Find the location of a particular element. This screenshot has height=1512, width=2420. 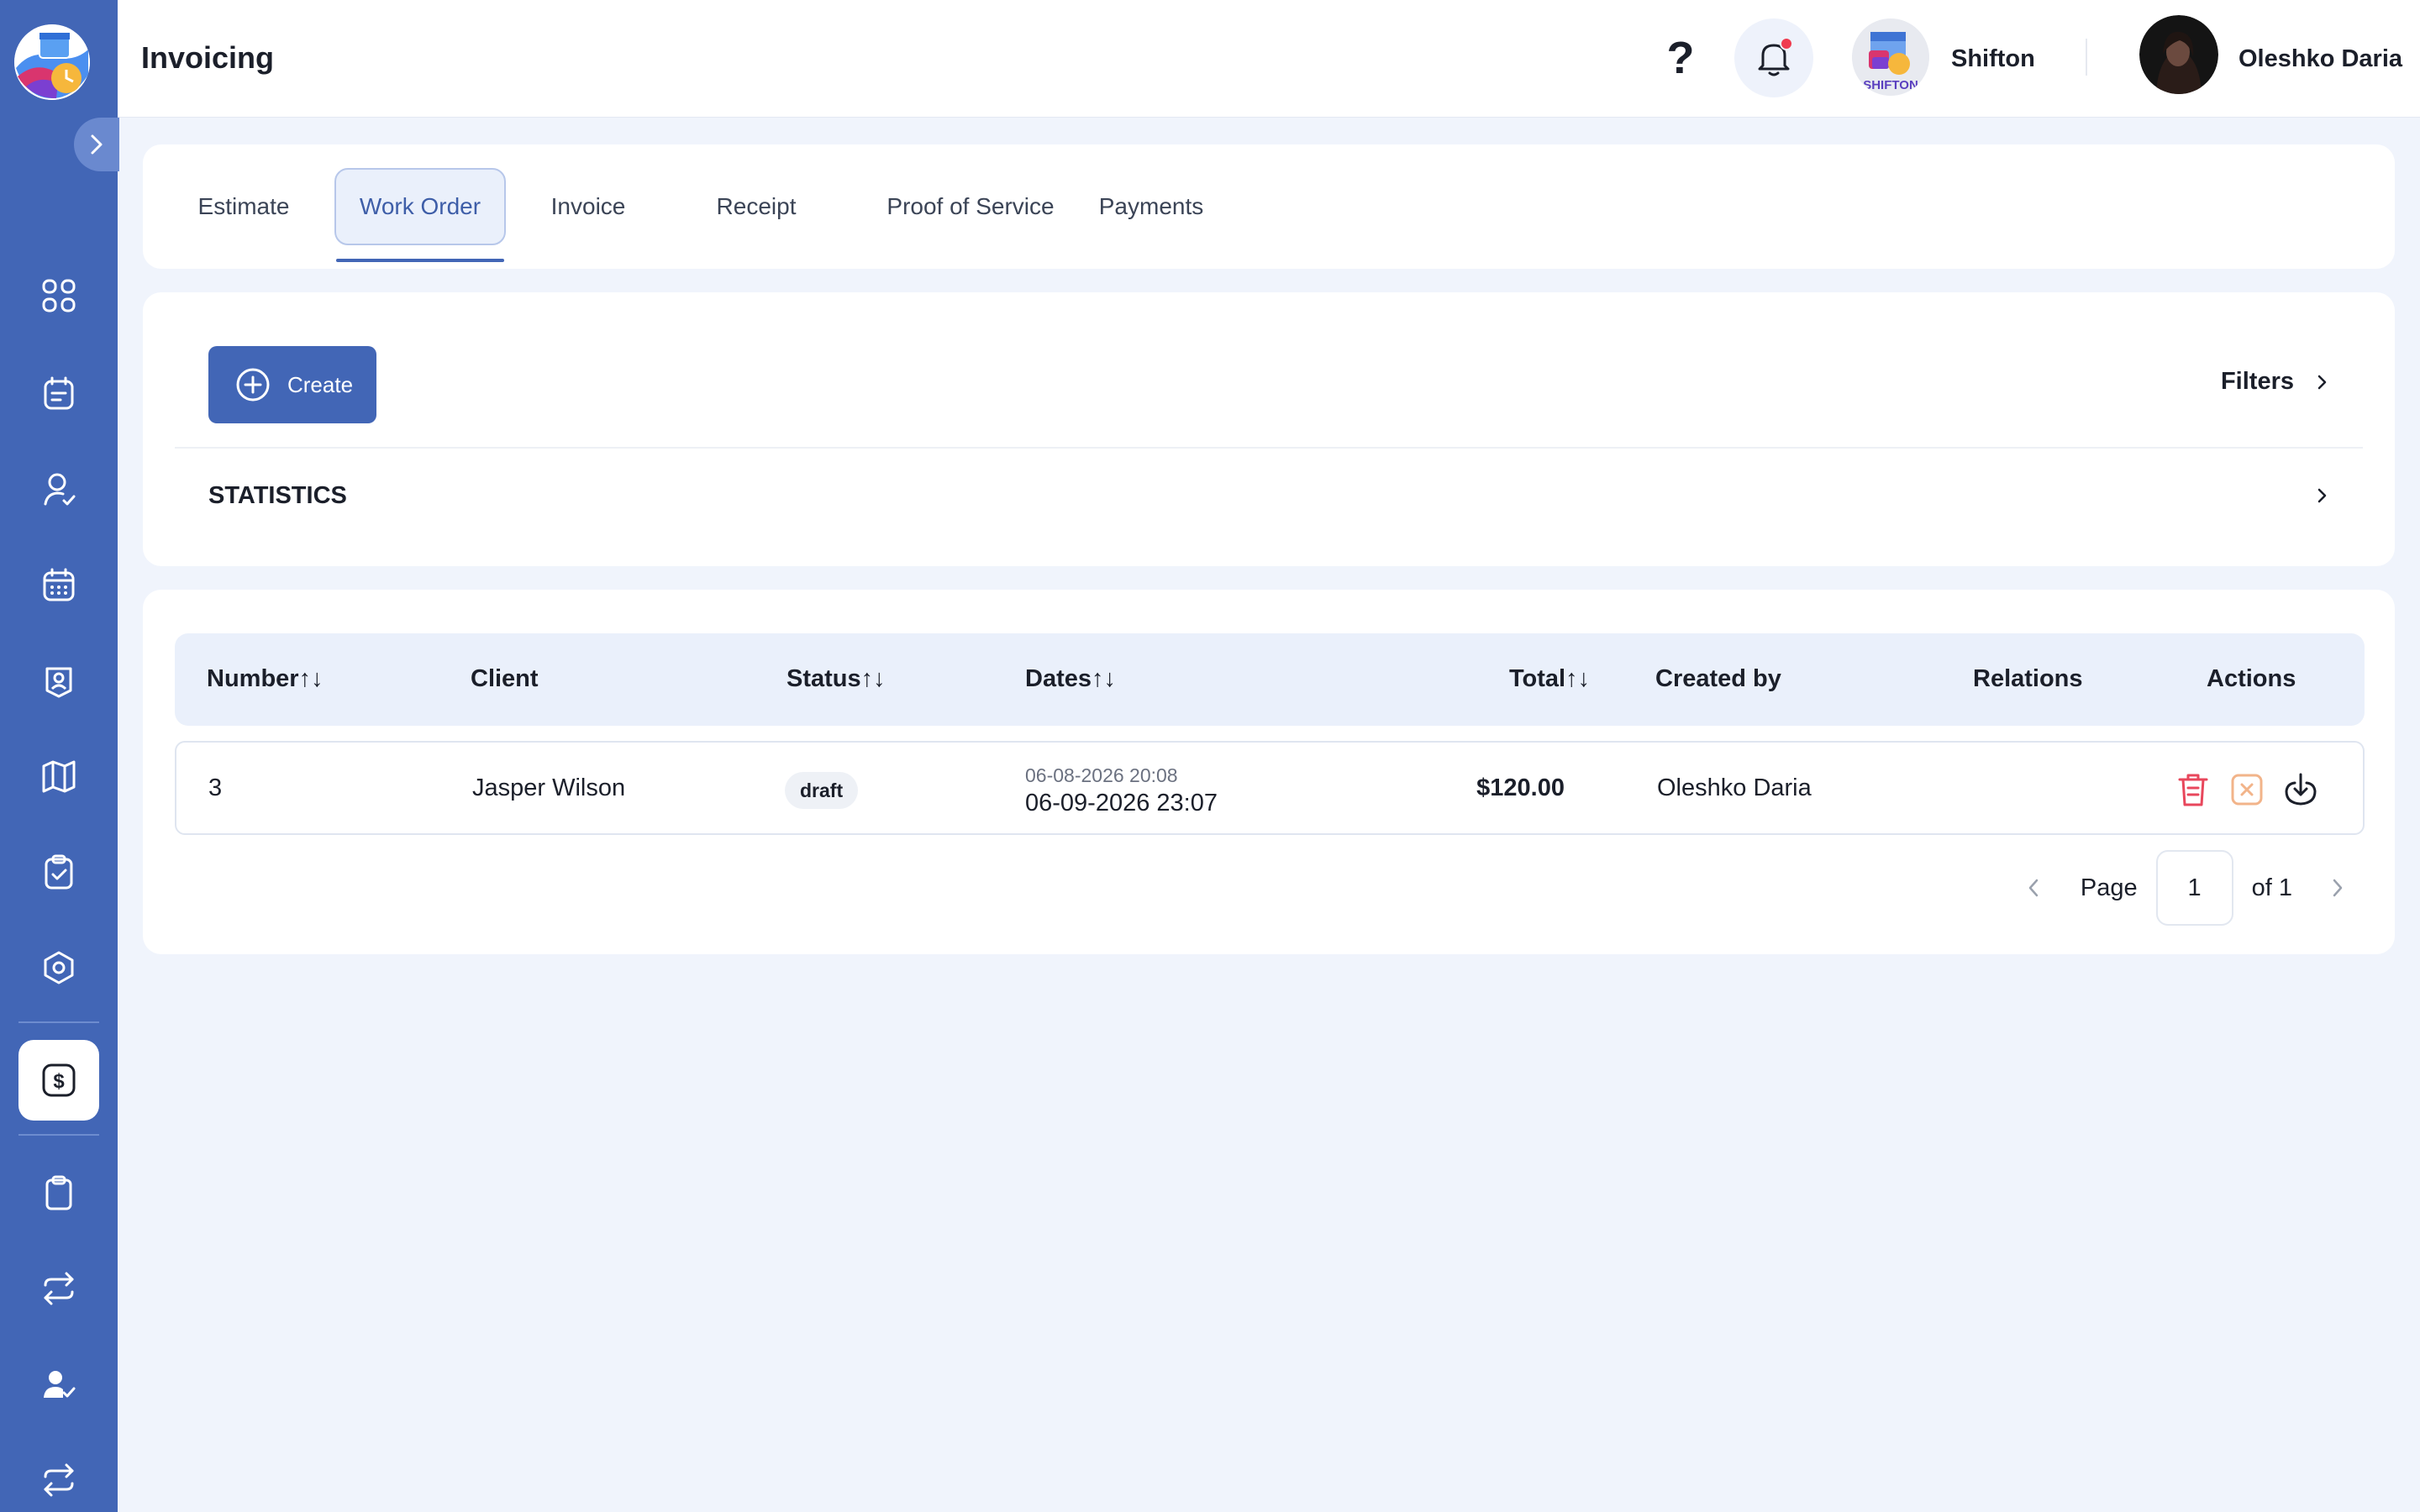

clipboard-icon is located at coordinates (58, 1192).